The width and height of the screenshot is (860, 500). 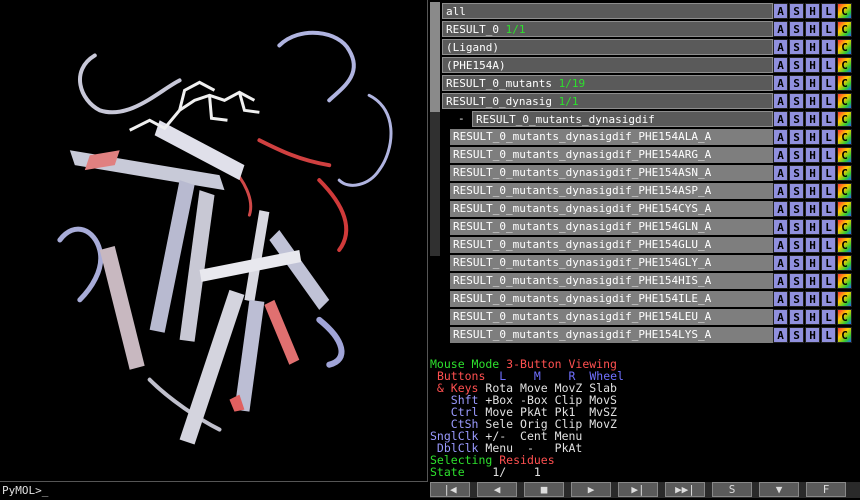 I want to click on object-name-button: (PHE154A), so click(x=607, y=65).